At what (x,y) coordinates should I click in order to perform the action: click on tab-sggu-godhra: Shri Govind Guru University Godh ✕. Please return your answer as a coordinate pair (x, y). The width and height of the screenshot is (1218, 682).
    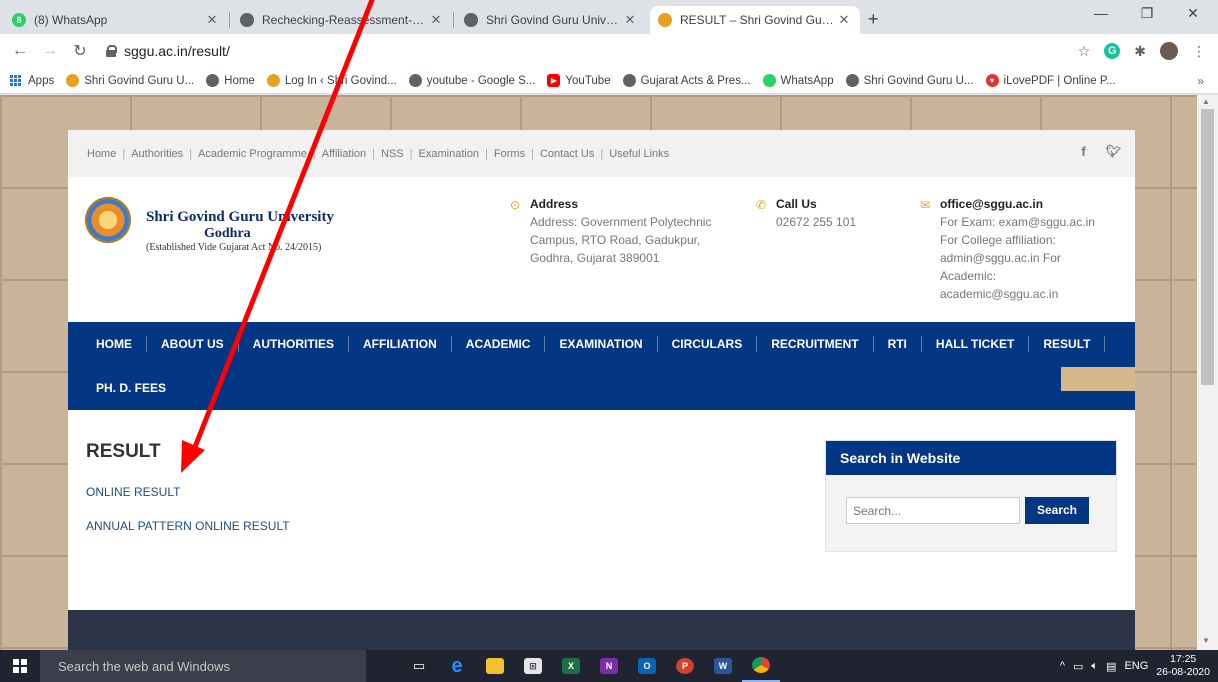
    Looking at the image, I should click on (551, 20).